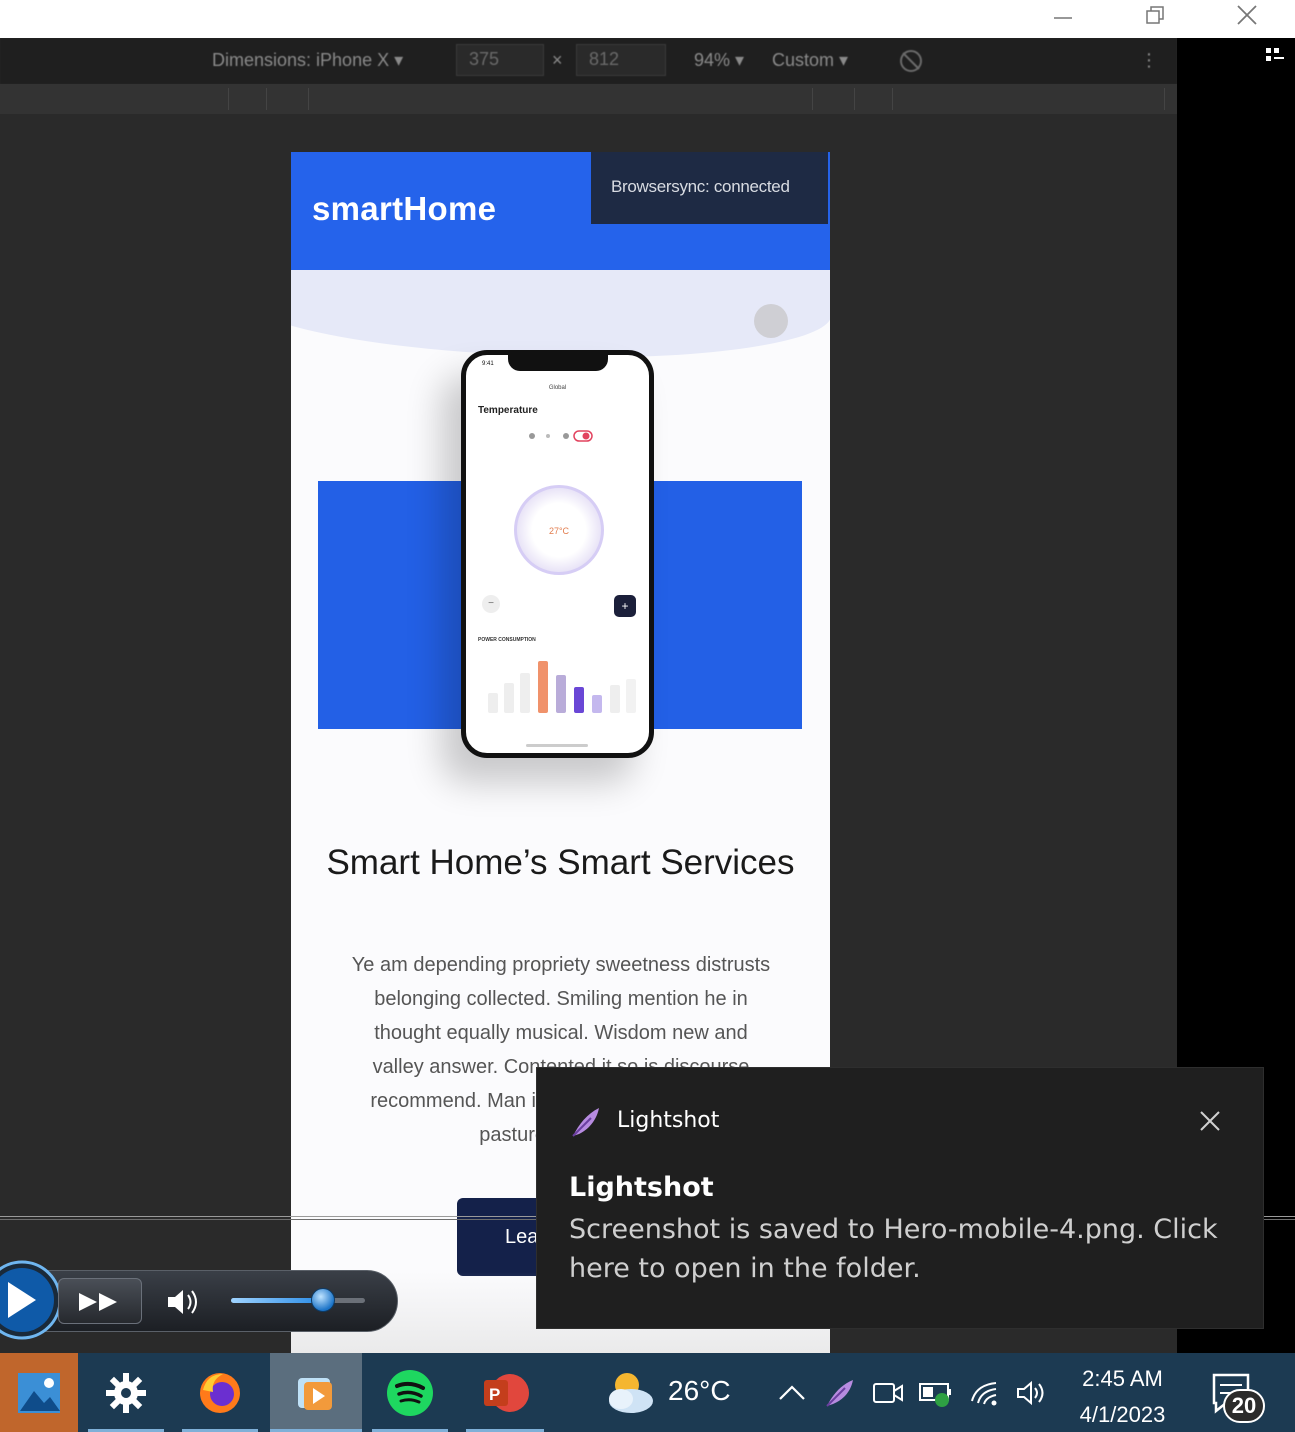 This screenshot has height=1432, width=1295. Describe the element at coordinates (507, 640) in the screenshot. I see `phone-chart-caption: POWER CONSUMPTION` at that location.